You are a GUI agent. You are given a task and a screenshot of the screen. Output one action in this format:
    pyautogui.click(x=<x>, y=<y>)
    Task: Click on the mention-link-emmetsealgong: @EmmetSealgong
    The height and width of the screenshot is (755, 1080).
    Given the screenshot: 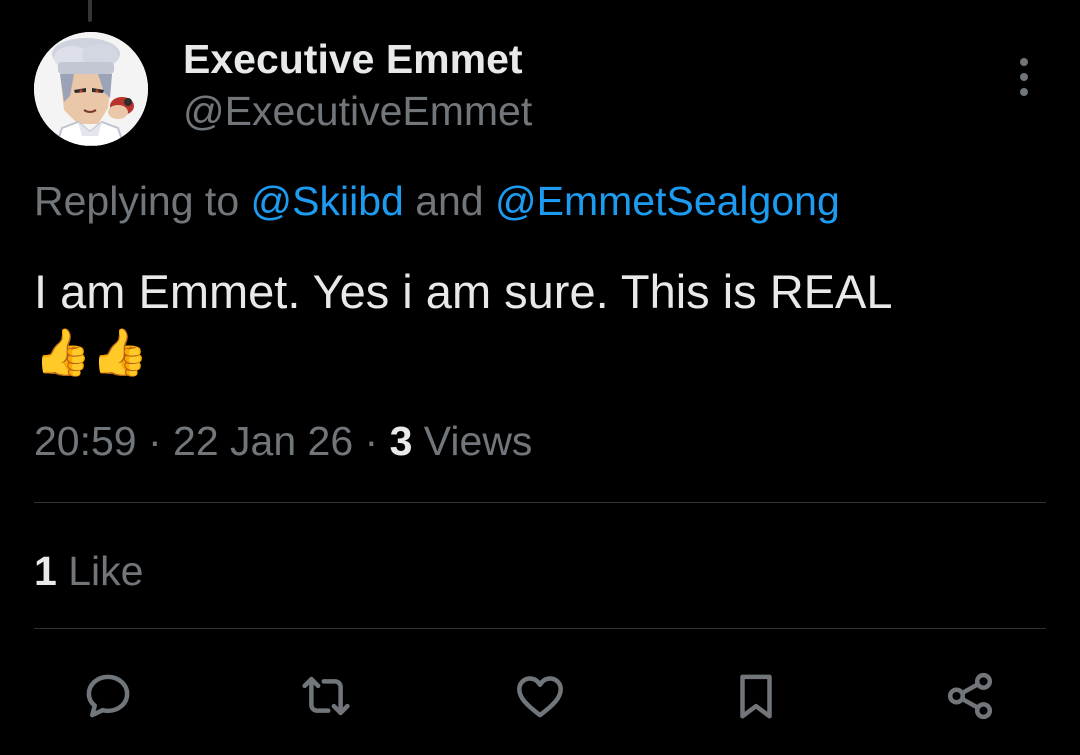 What is the action you would take?
    pyautogui.click(x=667, y=201)
    